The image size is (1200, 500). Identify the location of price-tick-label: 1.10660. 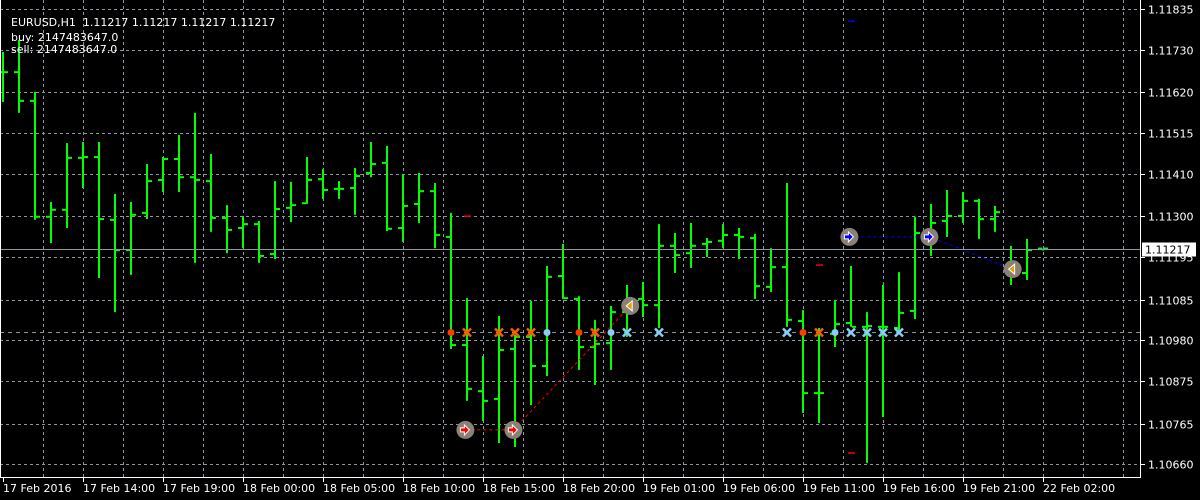
(1171, 465).